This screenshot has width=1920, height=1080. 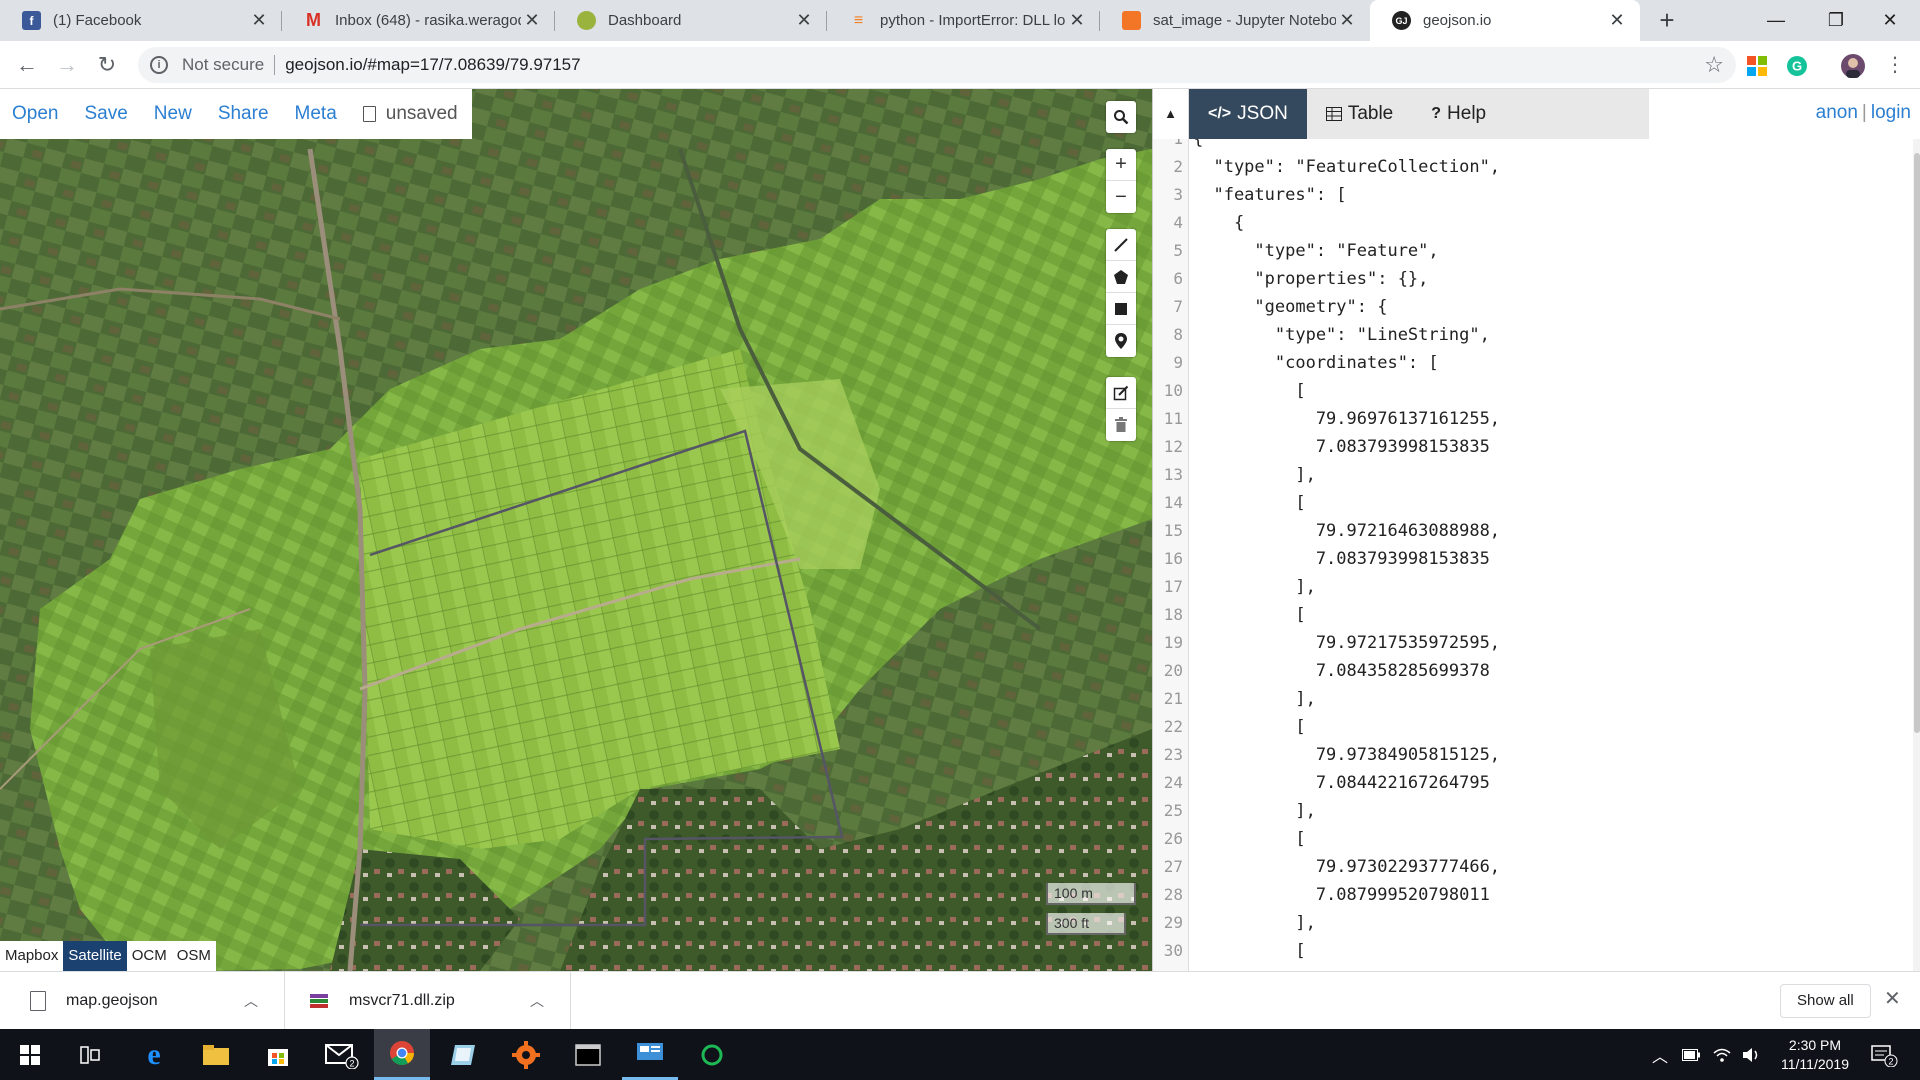 I want to click on code-line: 20 7.084358285699378, so click(x=1523, y=671).